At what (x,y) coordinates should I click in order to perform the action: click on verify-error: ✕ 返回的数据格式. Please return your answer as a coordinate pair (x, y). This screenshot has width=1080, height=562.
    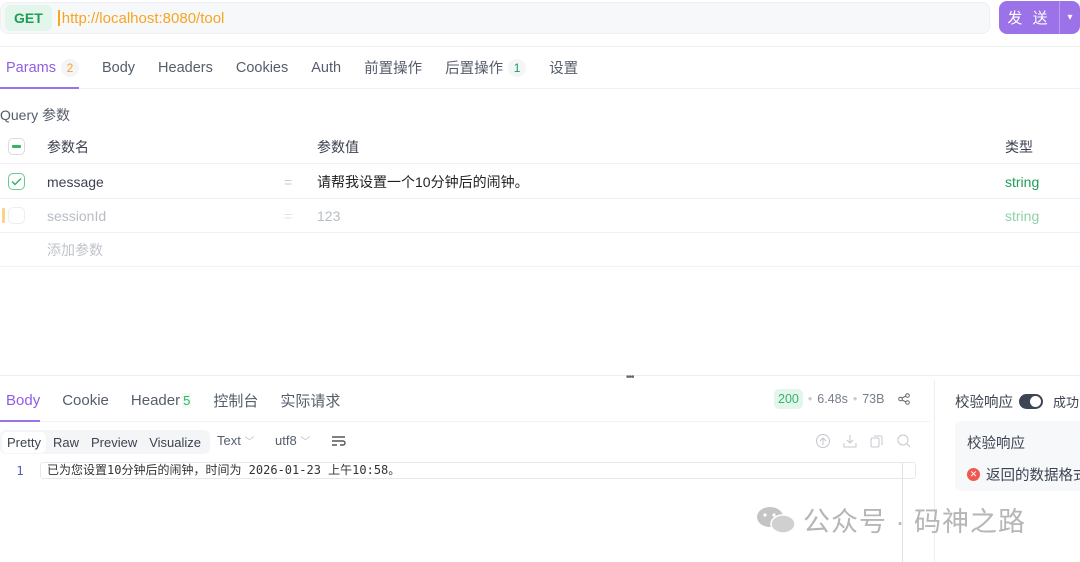
    Looking at the image, I should click on (1023, 474).